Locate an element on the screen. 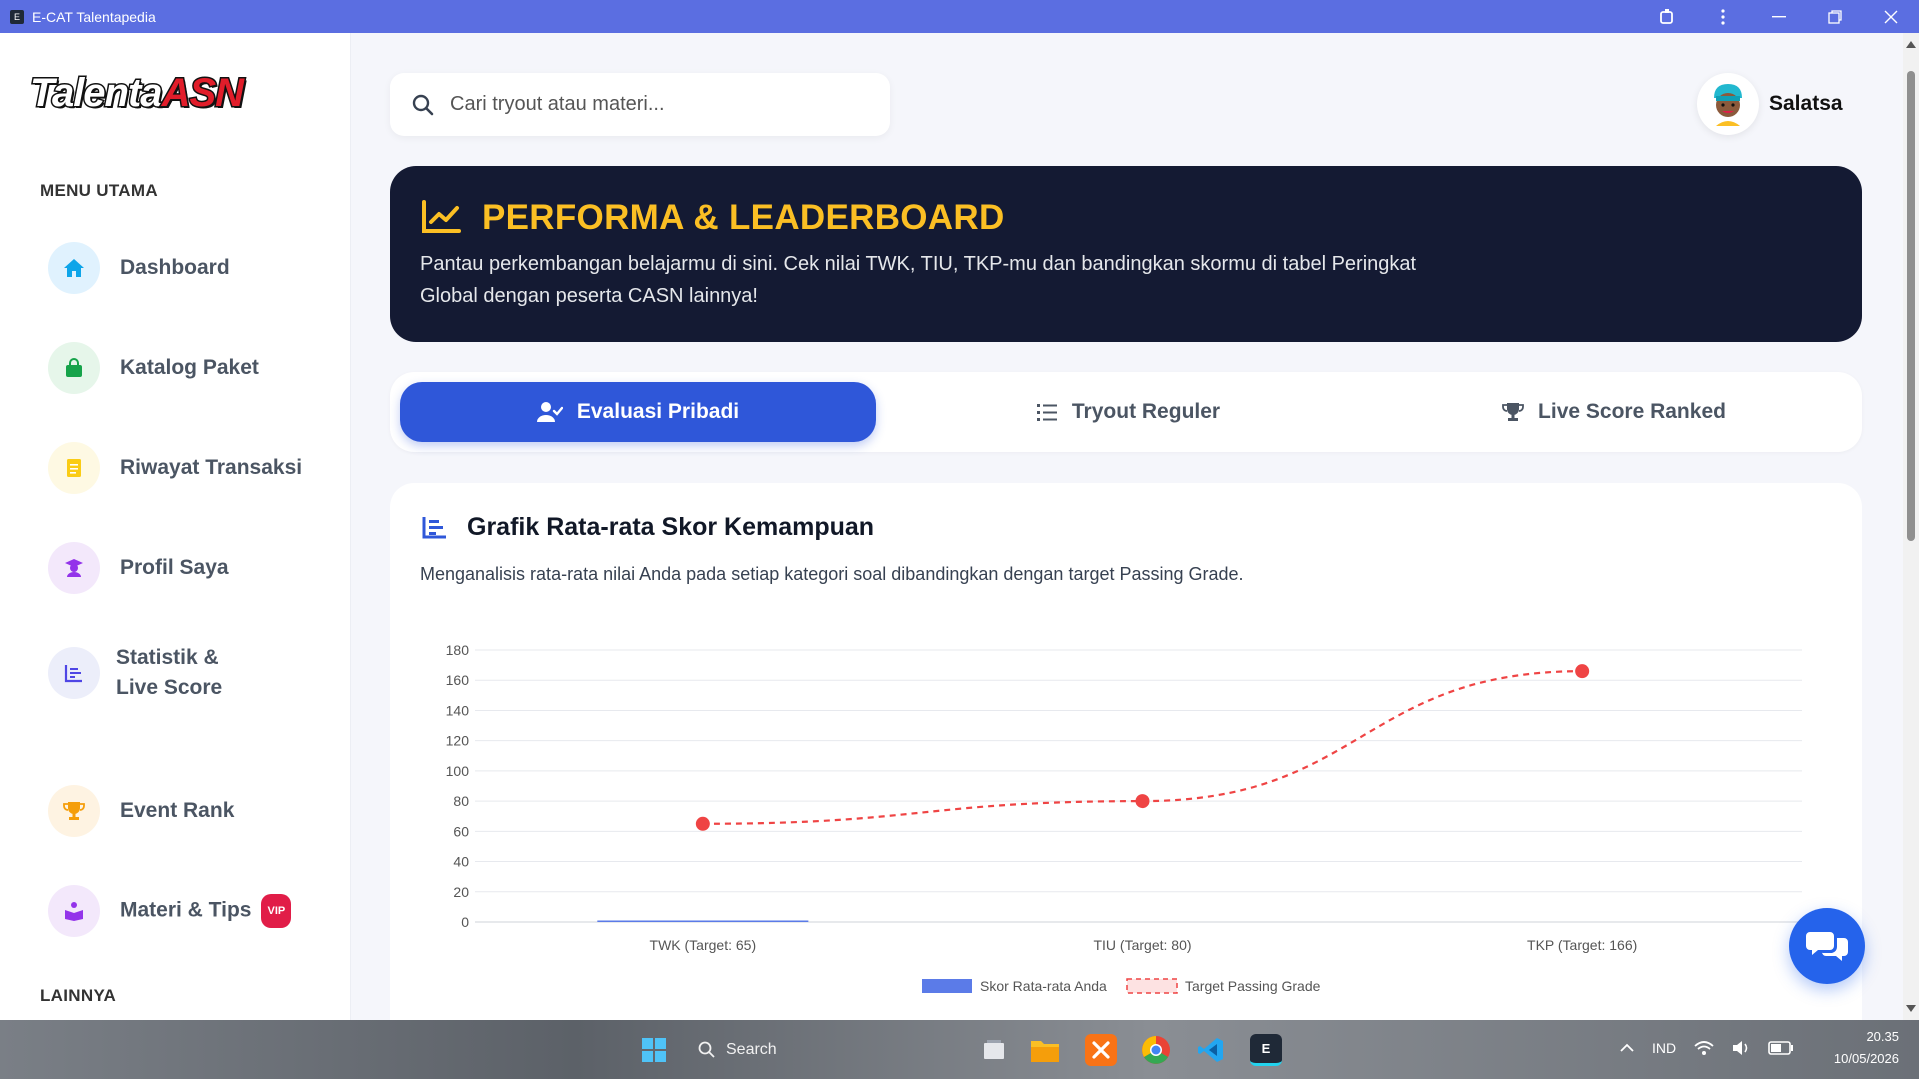 The width and height of the screenshot is (1919, 1079). taskbar: Search E IND 20.35 10/05/2026 is located at coordinates (959, 1049).